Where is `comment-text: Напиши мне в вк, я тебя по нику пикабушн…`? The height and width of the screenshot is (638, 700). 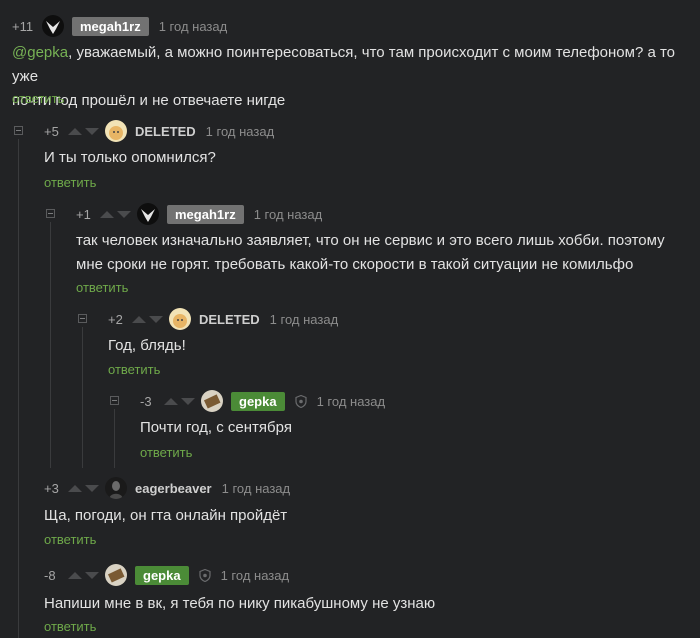 comment-text: Напиши мне в вк, я тебя по нику пикабушн… is located at coordinates (240, 603).